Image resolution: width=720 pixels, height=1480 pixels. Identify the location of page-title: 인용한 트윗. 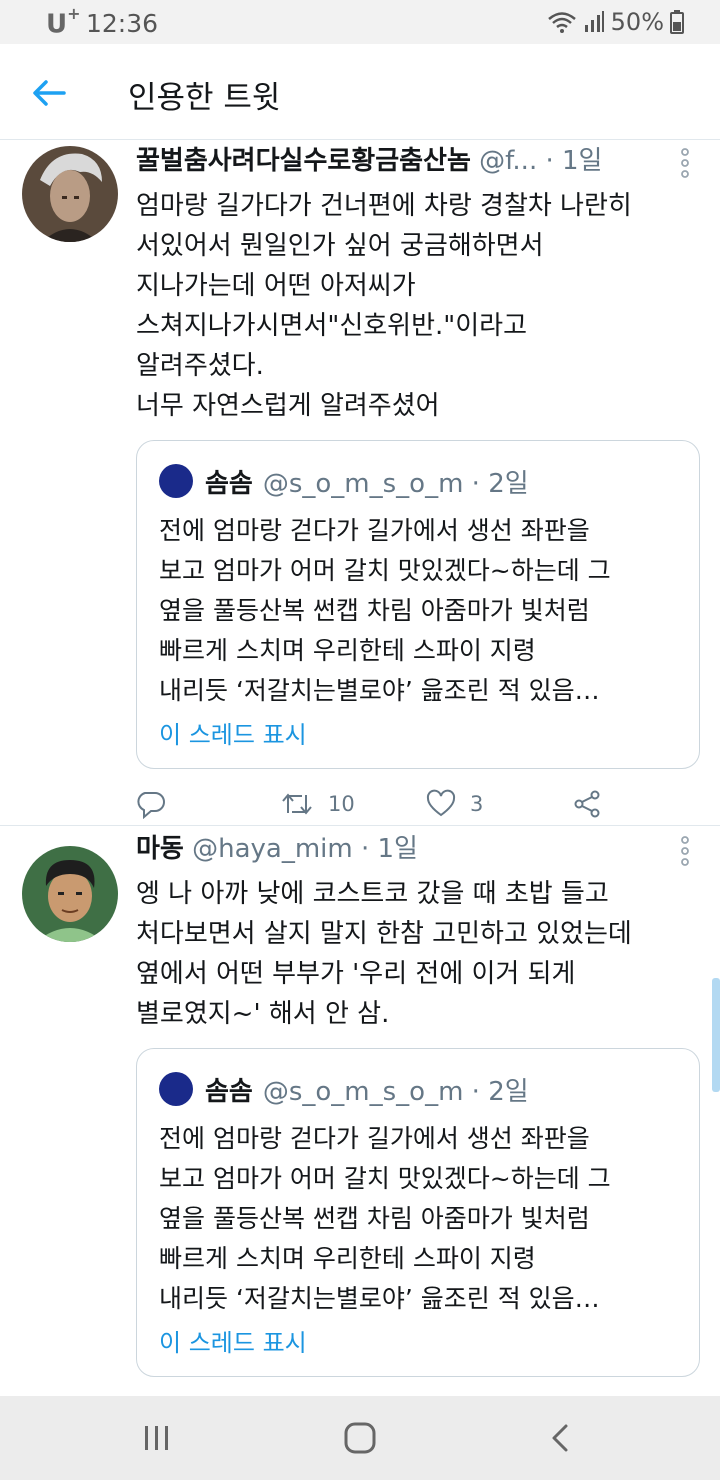
(204, 98).